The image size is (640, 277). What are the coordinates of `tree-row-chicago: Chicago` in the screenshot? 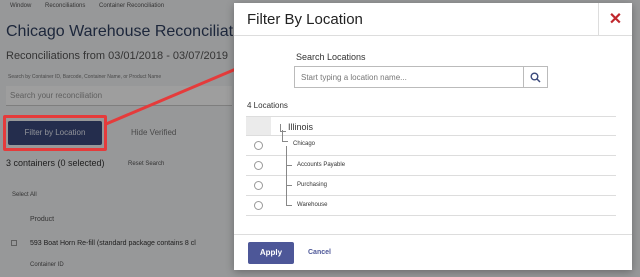 It's located at (431, 143).